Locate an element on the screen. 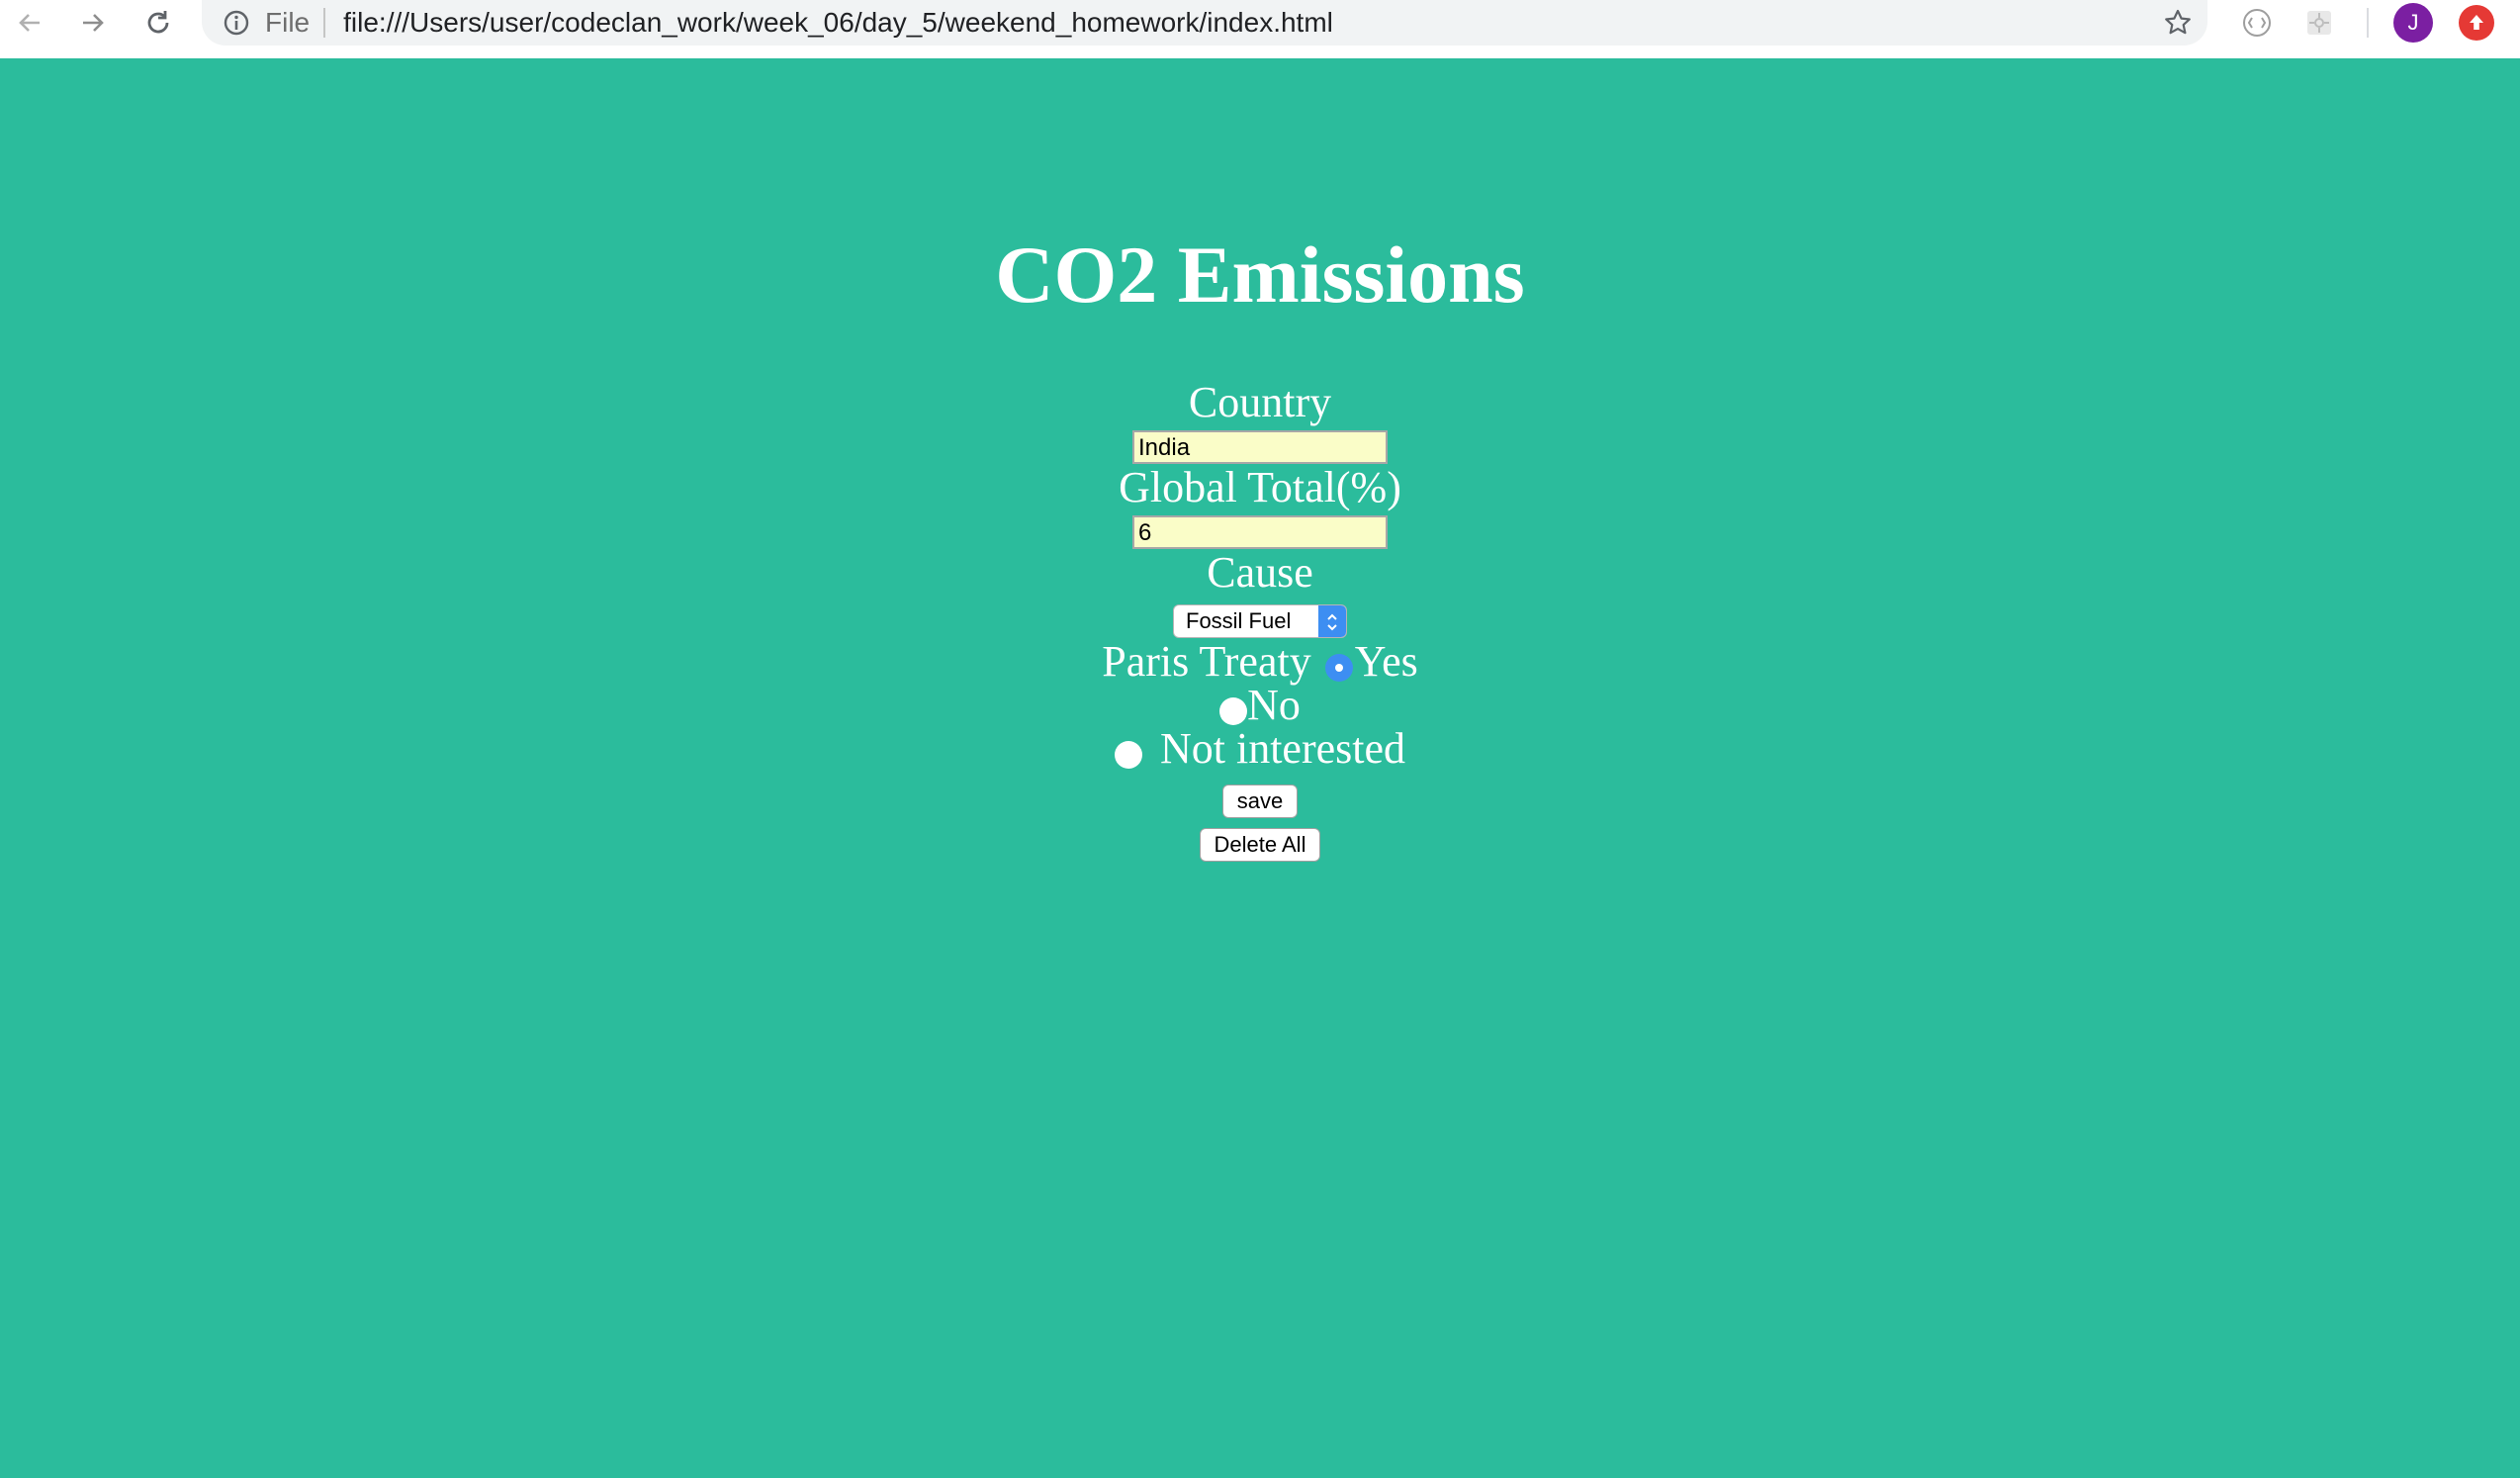  global-total-label: Global Total(%) is located at coordinates (1260, 487).